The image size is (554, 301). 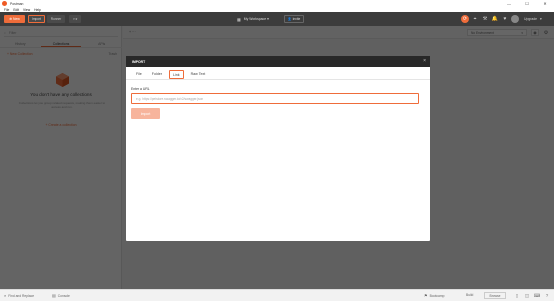 I want to click on satellite-icon: ⌖, so click(x=475, y=19).